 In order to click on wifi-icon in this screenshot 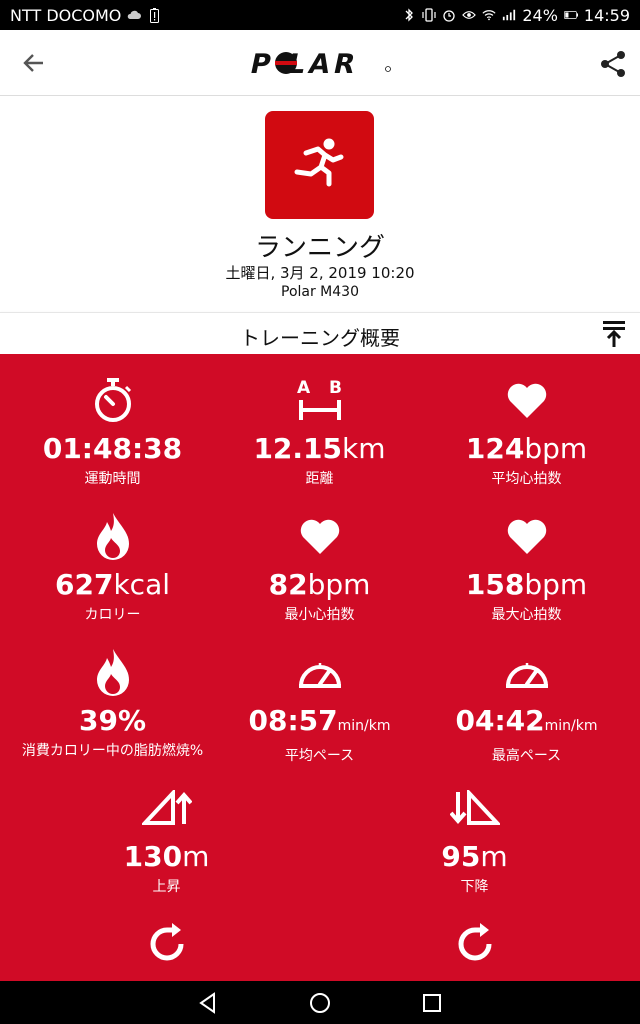, I will do `click(489, 15)`.